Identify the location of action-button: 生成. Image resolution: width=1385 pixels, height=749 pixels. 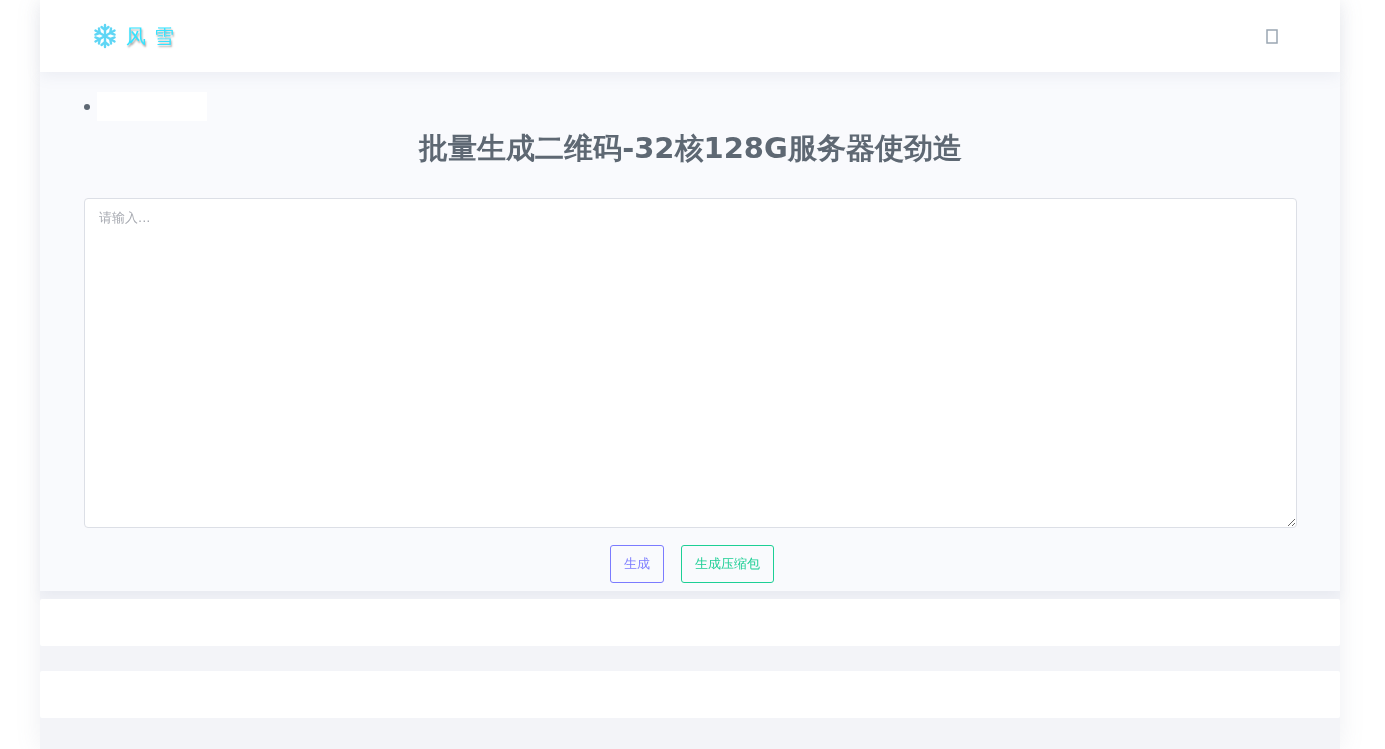
(636, 564).